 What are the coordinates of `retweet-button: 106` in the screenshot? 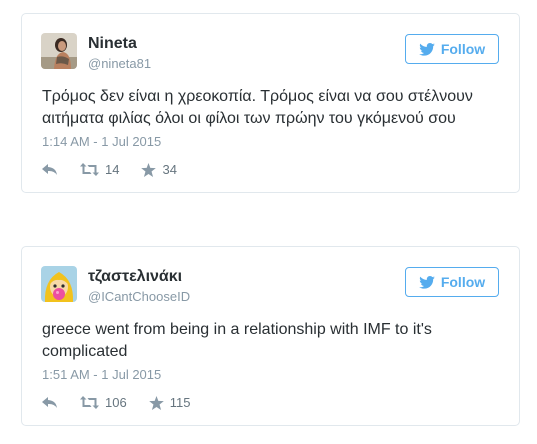 It's located at (103, 402).